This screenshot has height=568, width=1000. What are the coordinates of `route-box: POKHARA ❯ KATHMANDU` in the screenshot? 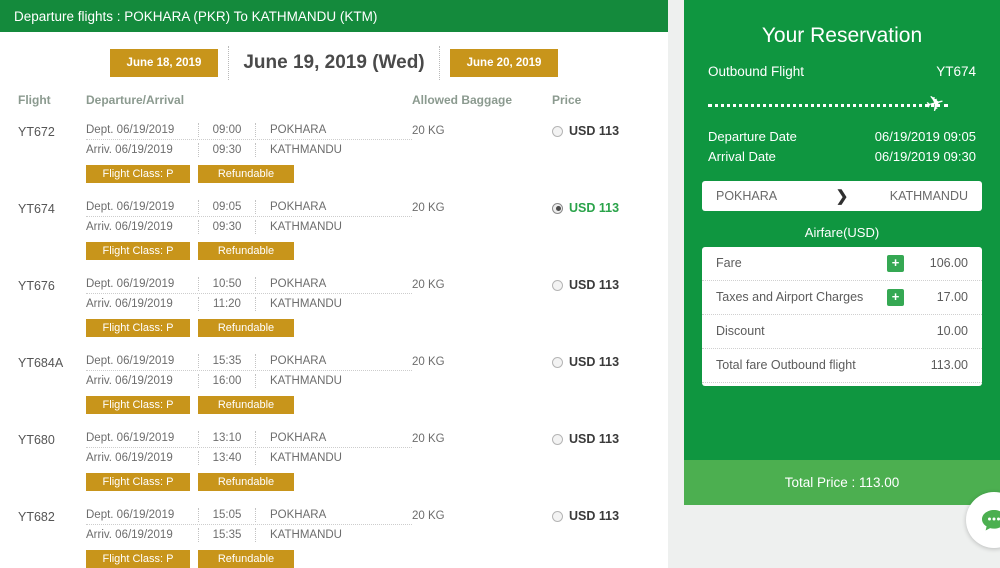 It's located at (842, 196).